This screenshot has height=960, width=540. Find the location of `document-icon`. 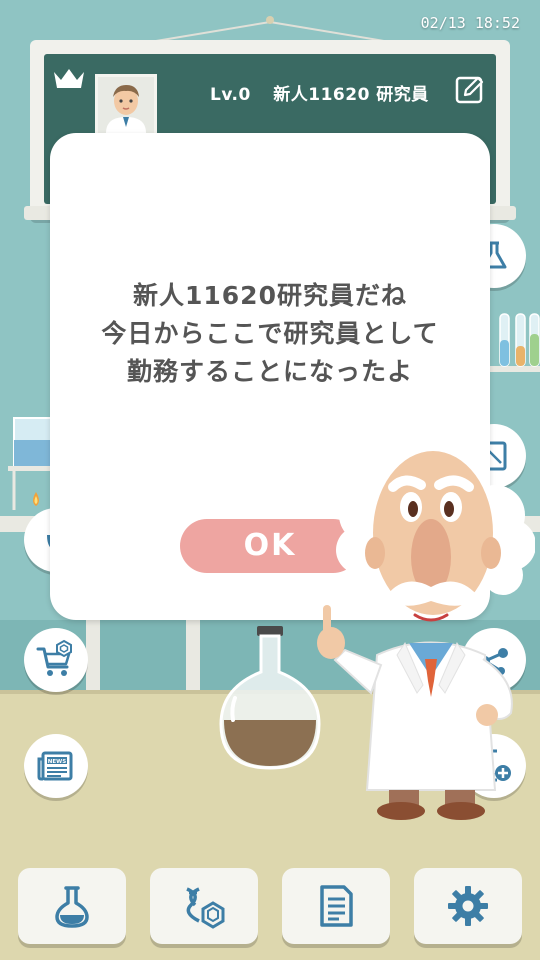

document-icon is located at coordinates (336, 906).